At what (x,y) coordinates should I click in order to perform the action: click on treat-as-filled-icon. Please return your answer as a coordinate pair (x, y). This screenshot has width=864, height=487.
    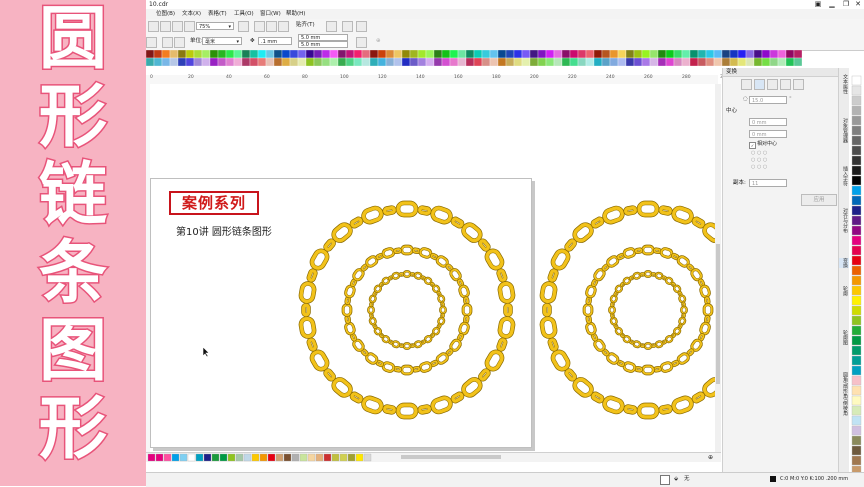
    Looking at the image, I should click on (361, 42).